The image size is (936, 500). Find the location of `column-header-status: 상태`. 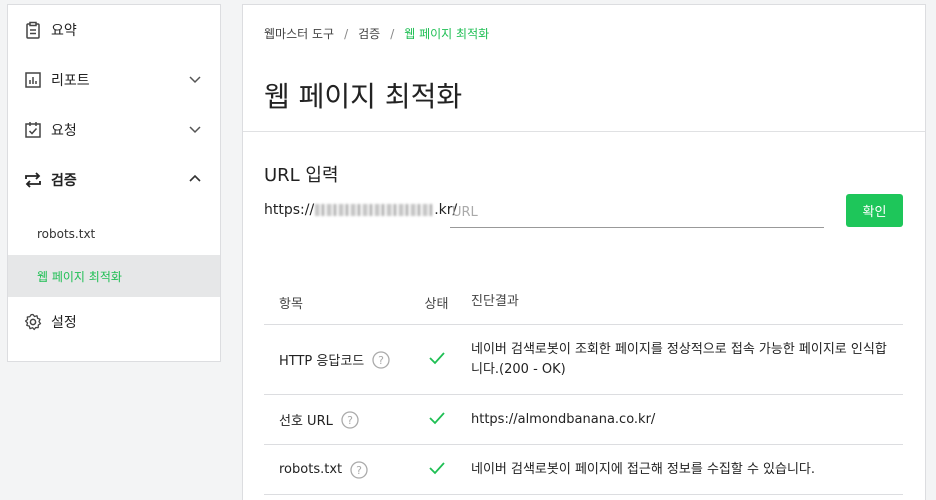

column-header-status: 상태 is located at coordinates (436, 304).